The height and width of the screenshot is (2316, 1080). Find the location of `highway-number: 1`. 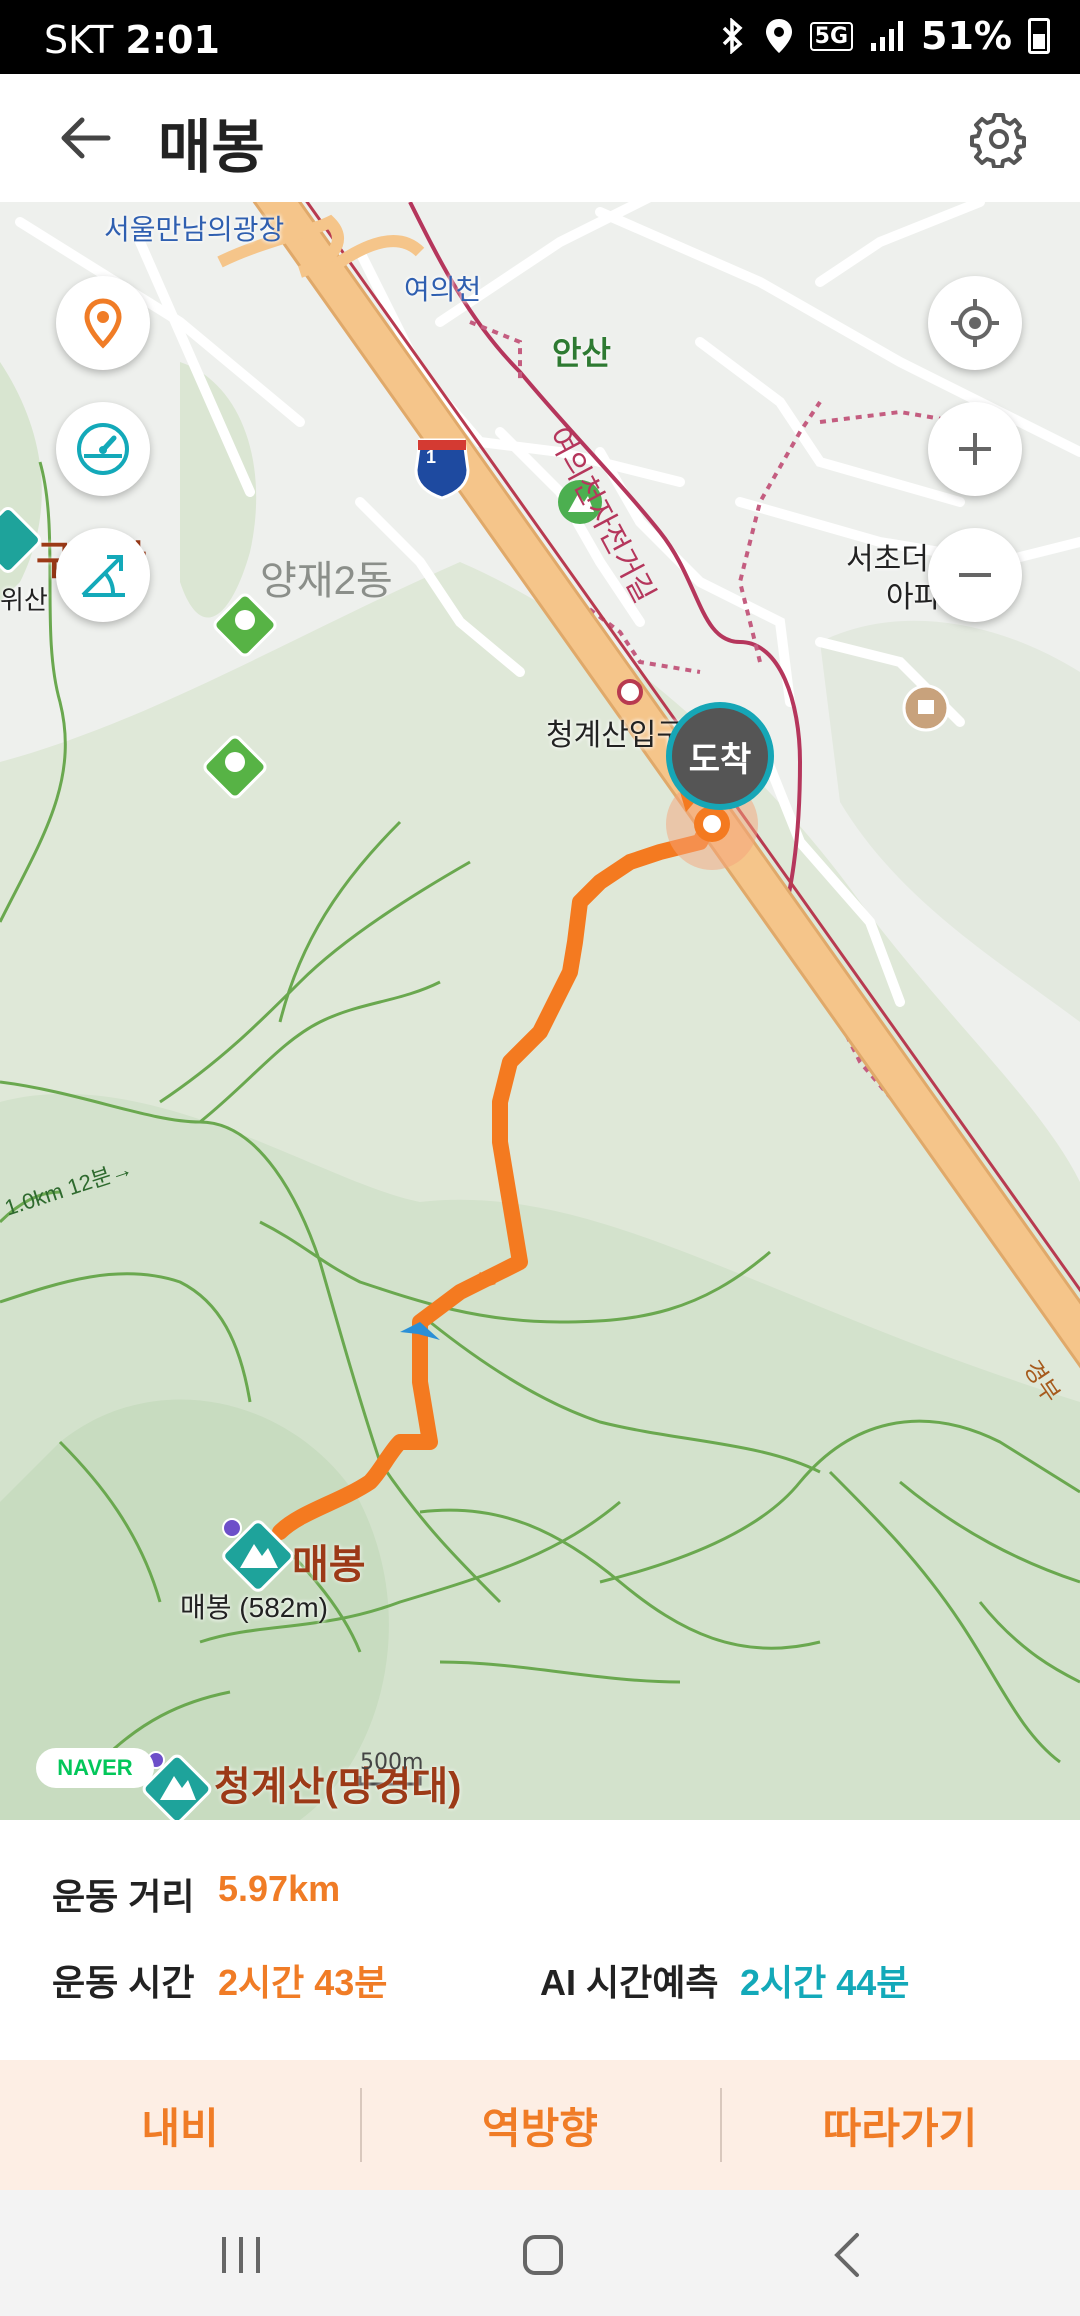

highway-number: 1 is located at coordinates (431, 457).